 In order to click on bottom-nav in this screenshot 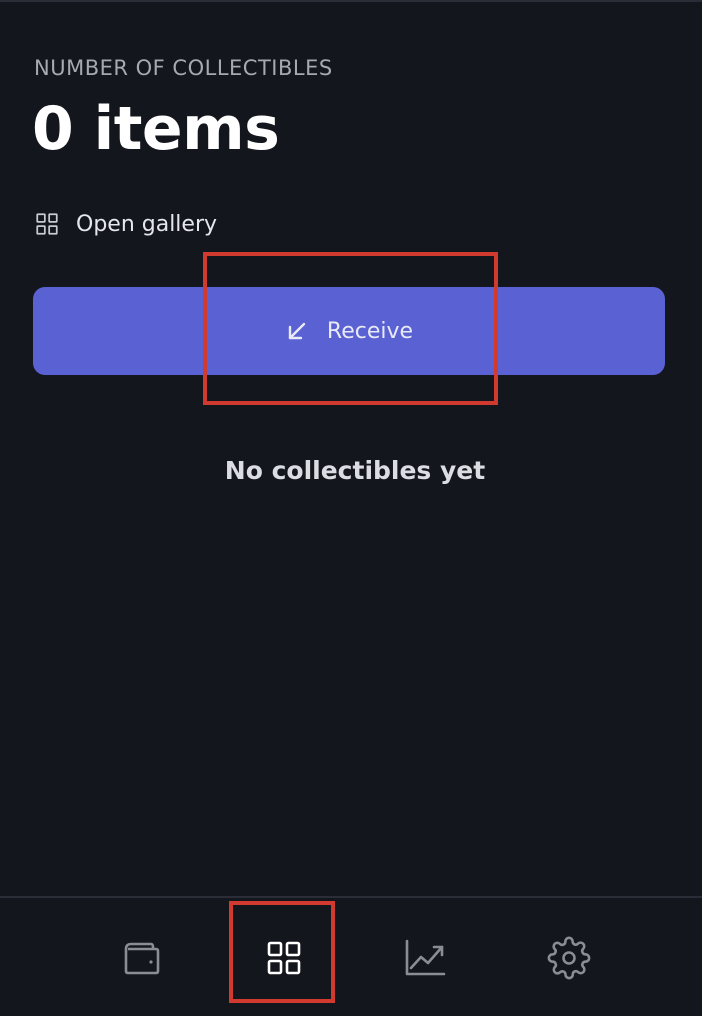, I will do `click(351, 956)`.